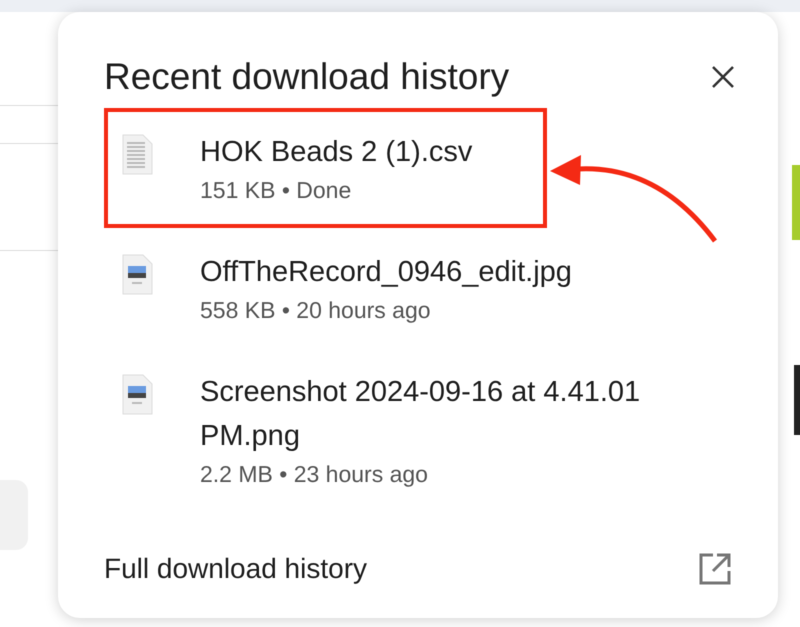 The width and height of the screenshot is (800, 627). I want to click on file-details: 151 KB • Done, so click(276, 190).